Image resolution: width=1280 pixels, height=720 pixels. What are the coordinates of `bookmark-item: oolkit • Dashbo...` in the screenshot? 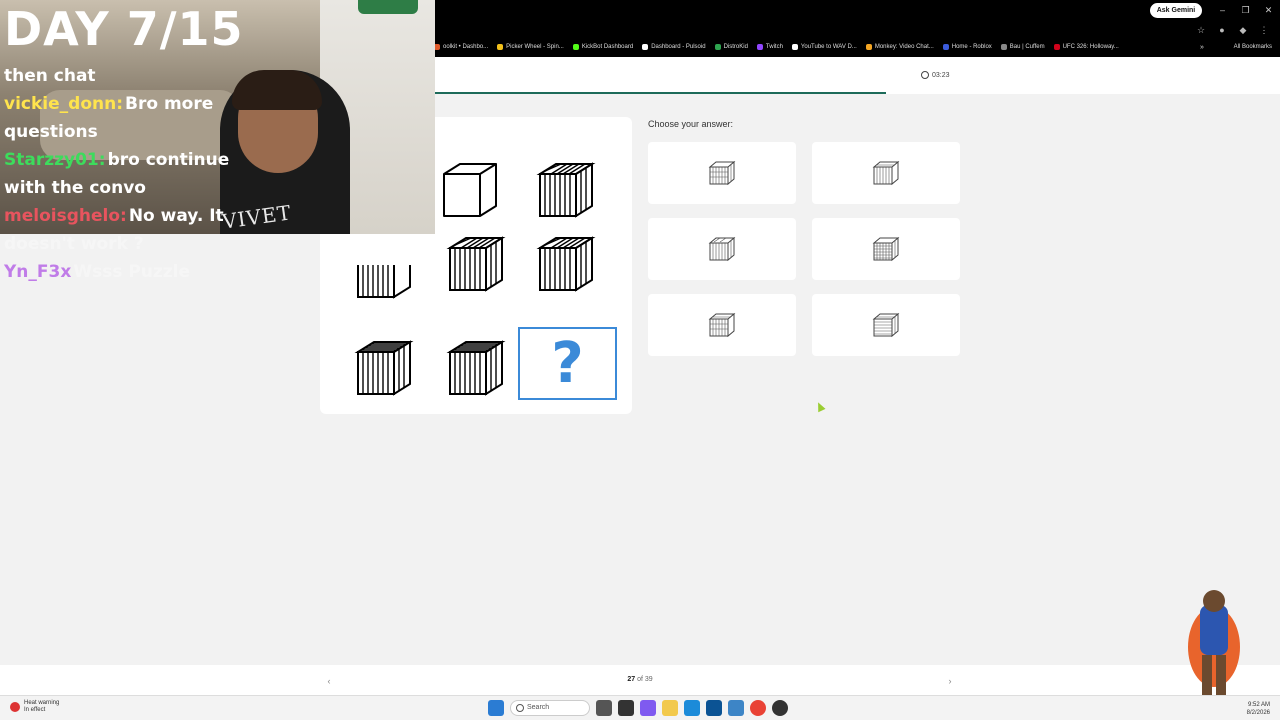 It's located at (461, 47).